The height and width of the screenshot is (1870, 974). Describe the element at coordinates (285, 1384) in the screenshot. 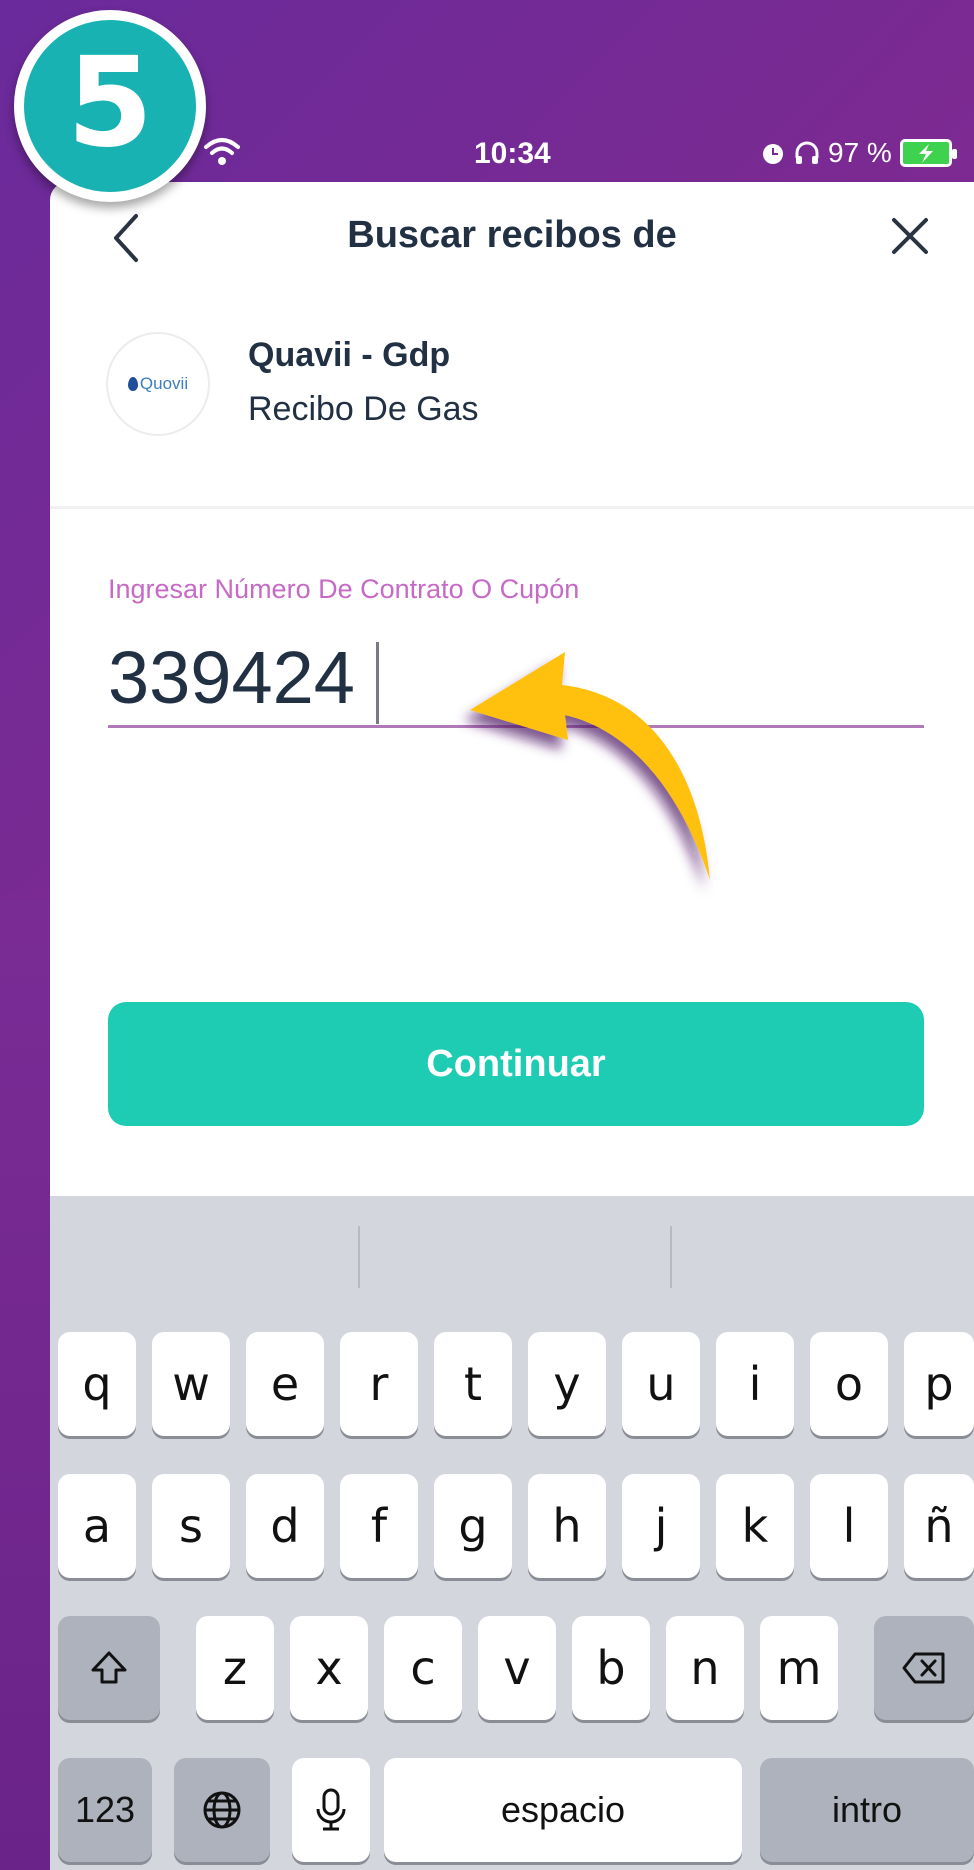

I see `key-e: e` at that location.